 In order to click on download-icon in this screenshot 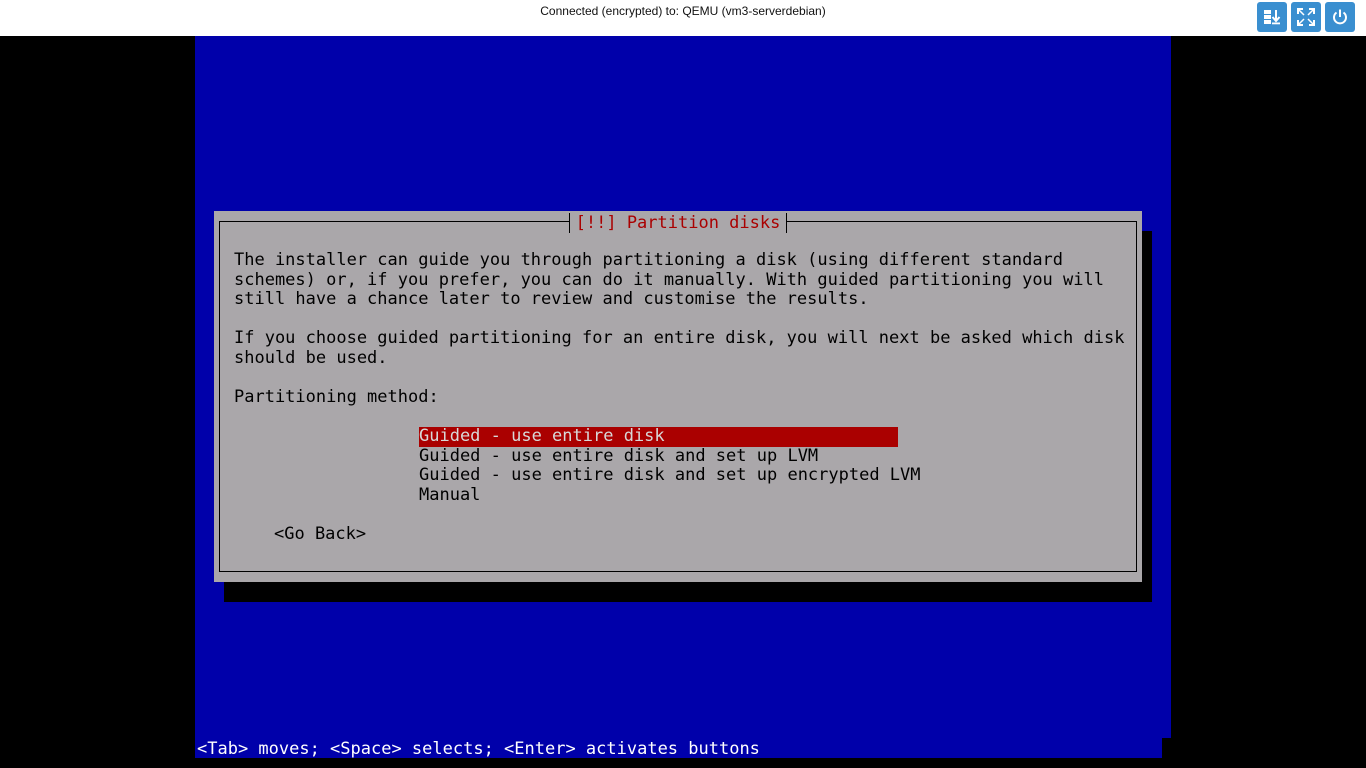, I will do `click(1272, 17)`.